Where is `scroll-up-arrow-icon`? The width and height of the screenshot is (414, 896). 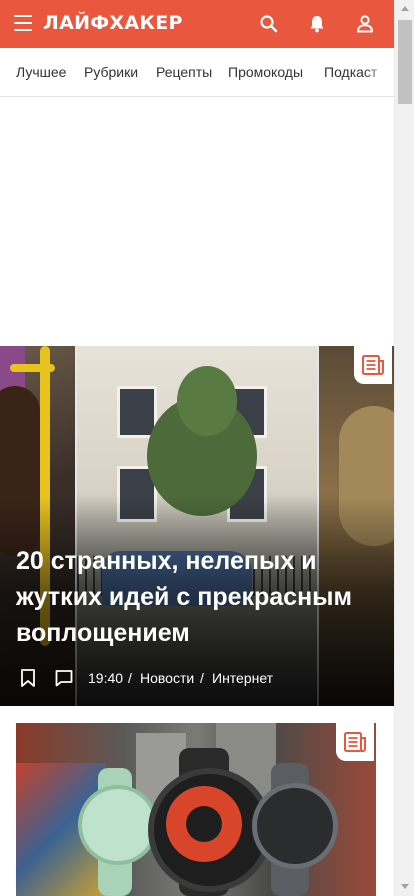
scroll-up-arrow-icon is located at coordinates (405, 8).